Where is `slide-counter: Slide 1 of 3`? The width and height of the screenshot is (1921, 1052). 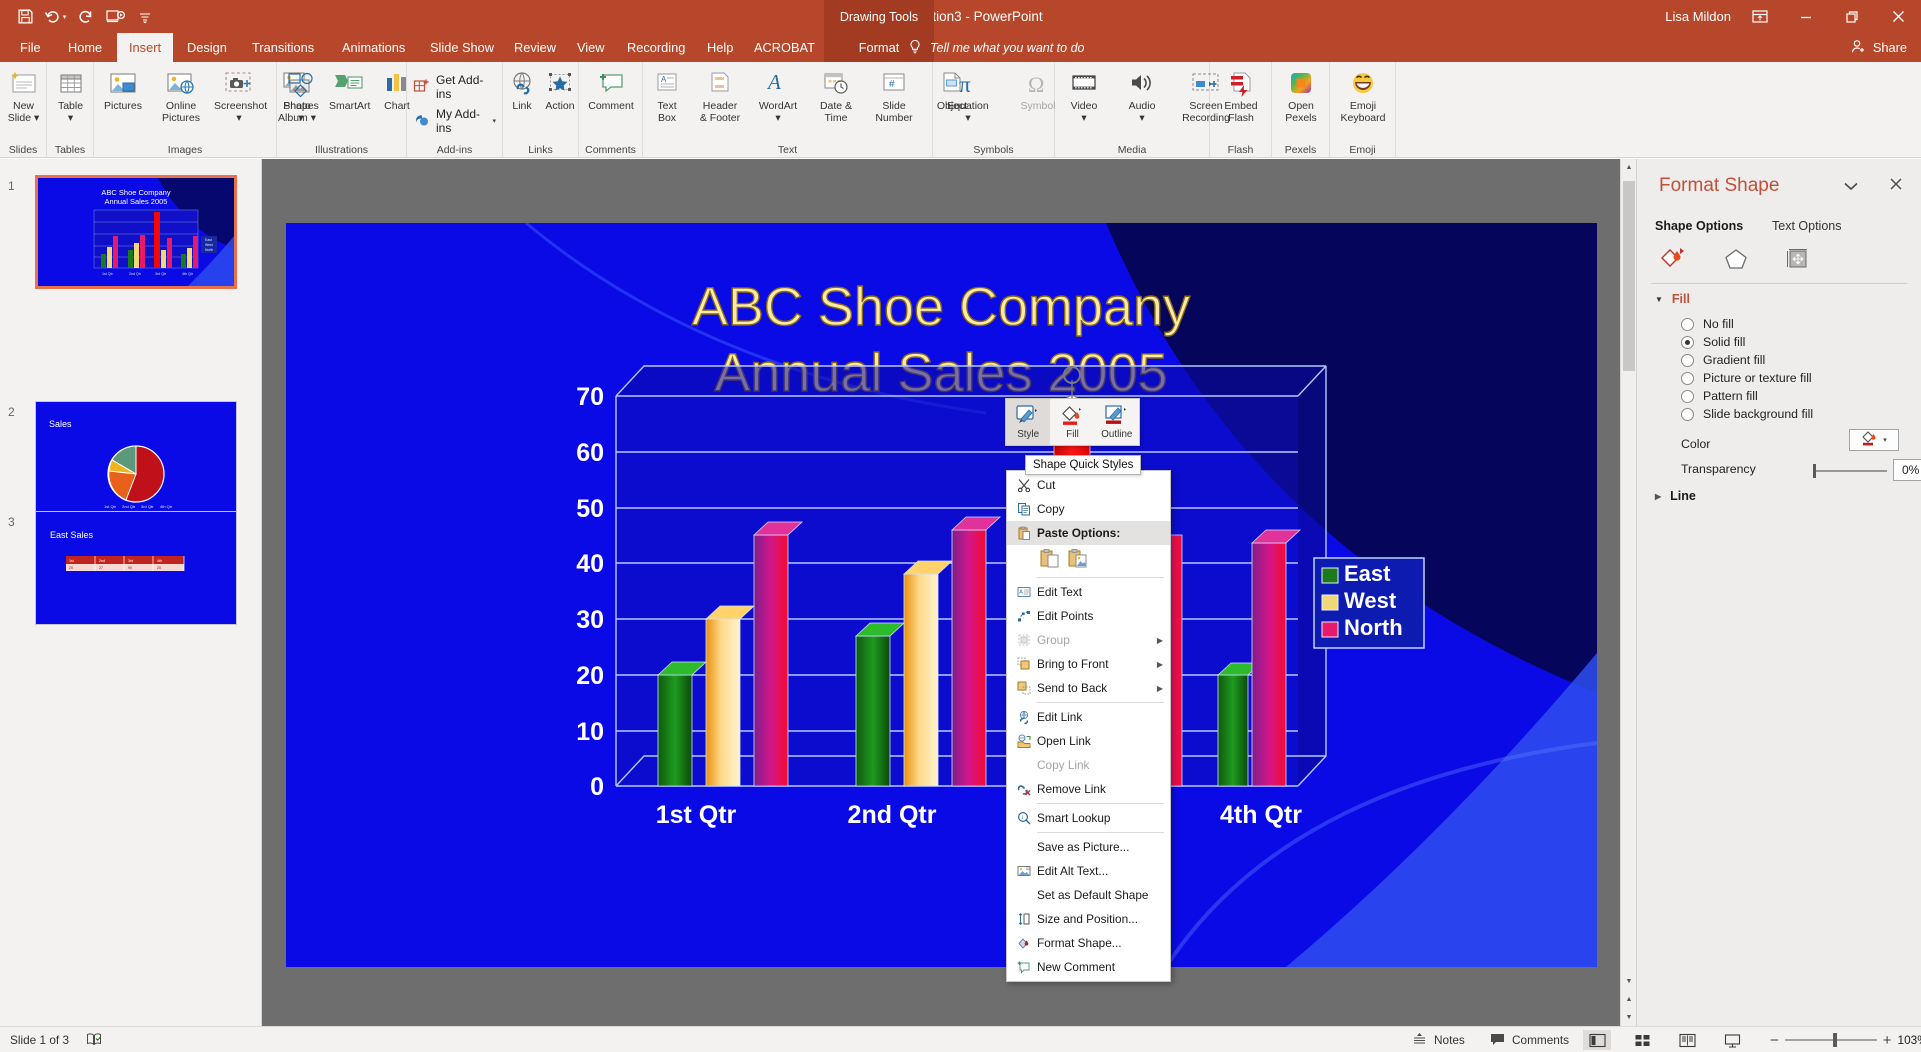
slide-counter: Slide 1 of 3 is located at coordinates (39, 1039).